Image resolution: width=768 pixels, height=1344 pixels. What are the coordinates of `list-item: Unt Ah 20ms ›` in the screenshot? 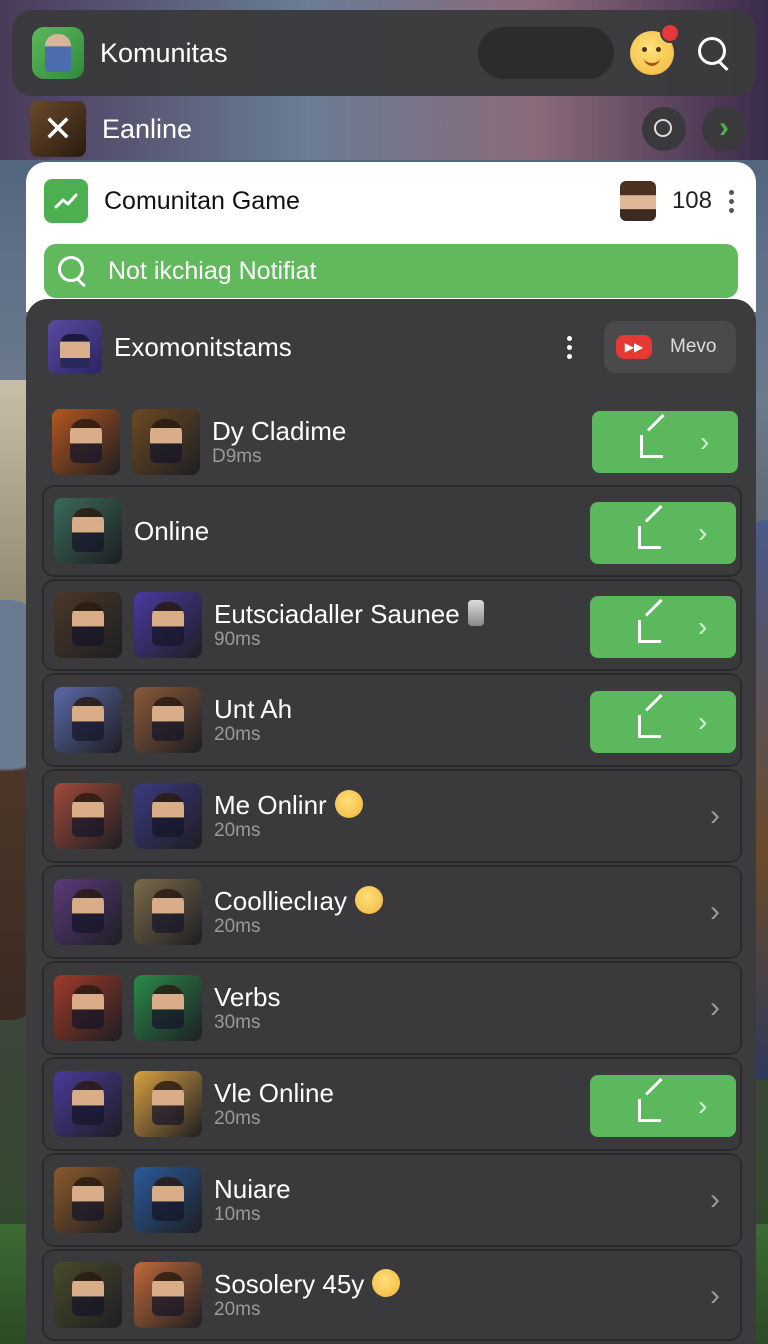 It's located at (392, 720).